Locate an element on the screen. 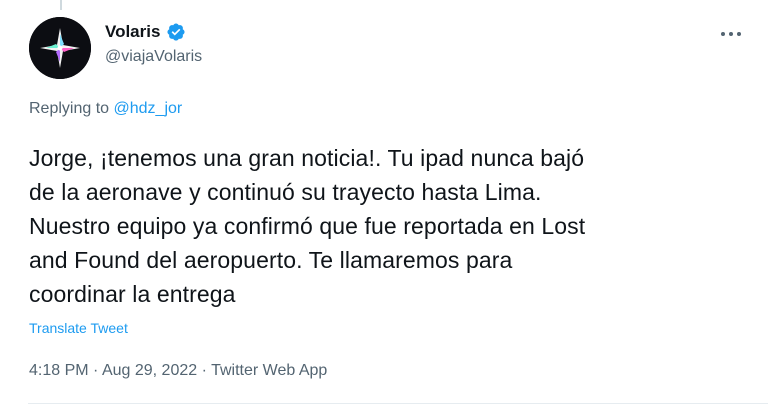  author-name-row: Volaris is located at coordinates (145, 32).